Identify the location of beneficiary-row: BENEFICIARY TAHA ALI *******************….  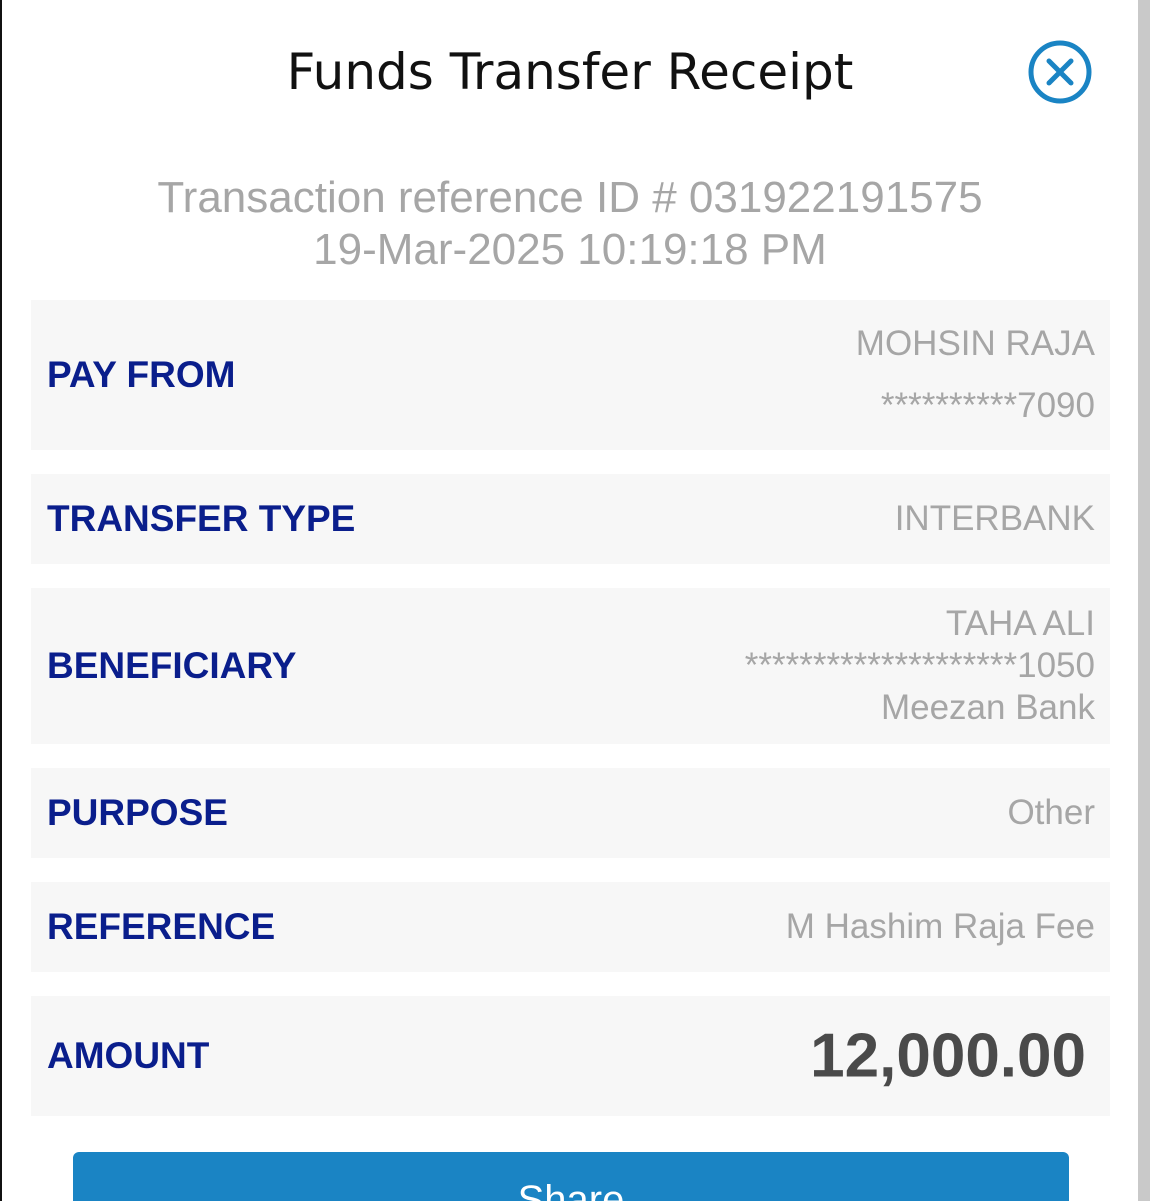
(570, 666).